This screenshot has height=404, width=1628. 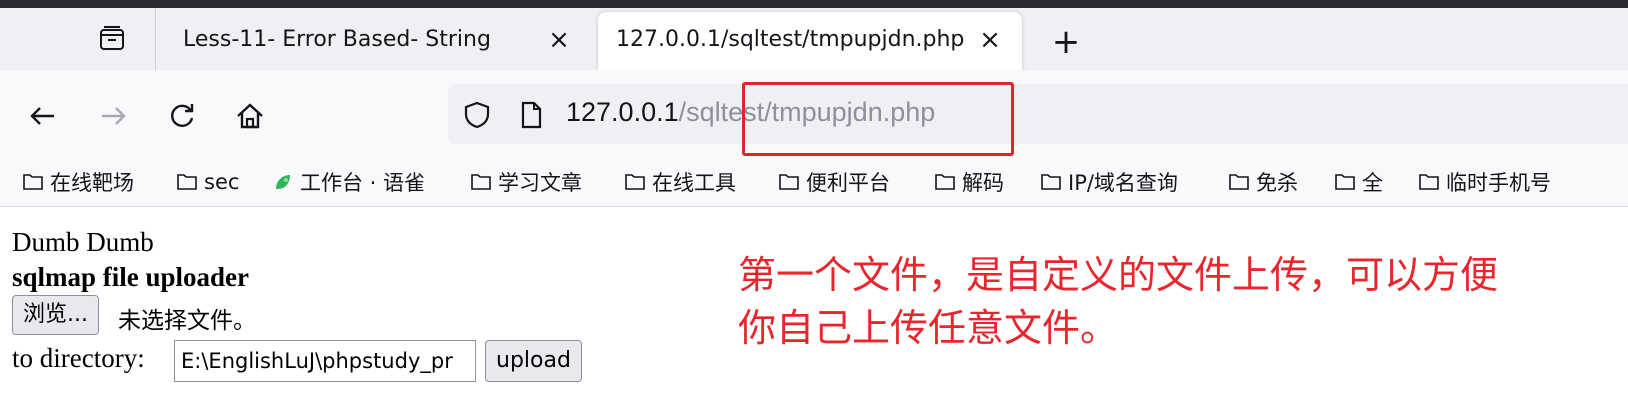 I want to click on reload-icon, so click(x=182, y=115).